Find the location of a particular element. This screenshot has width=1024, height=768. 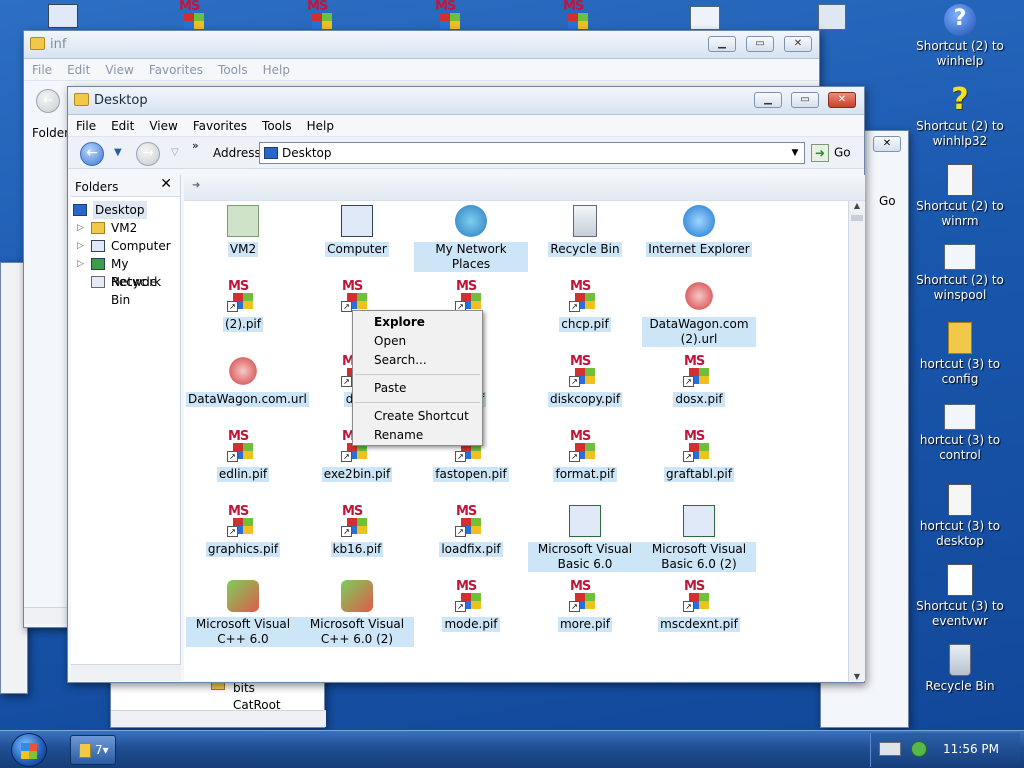

desktop-item: Microsoft Visual C++ 6.0 (2) is located at coordinates (357, 613).